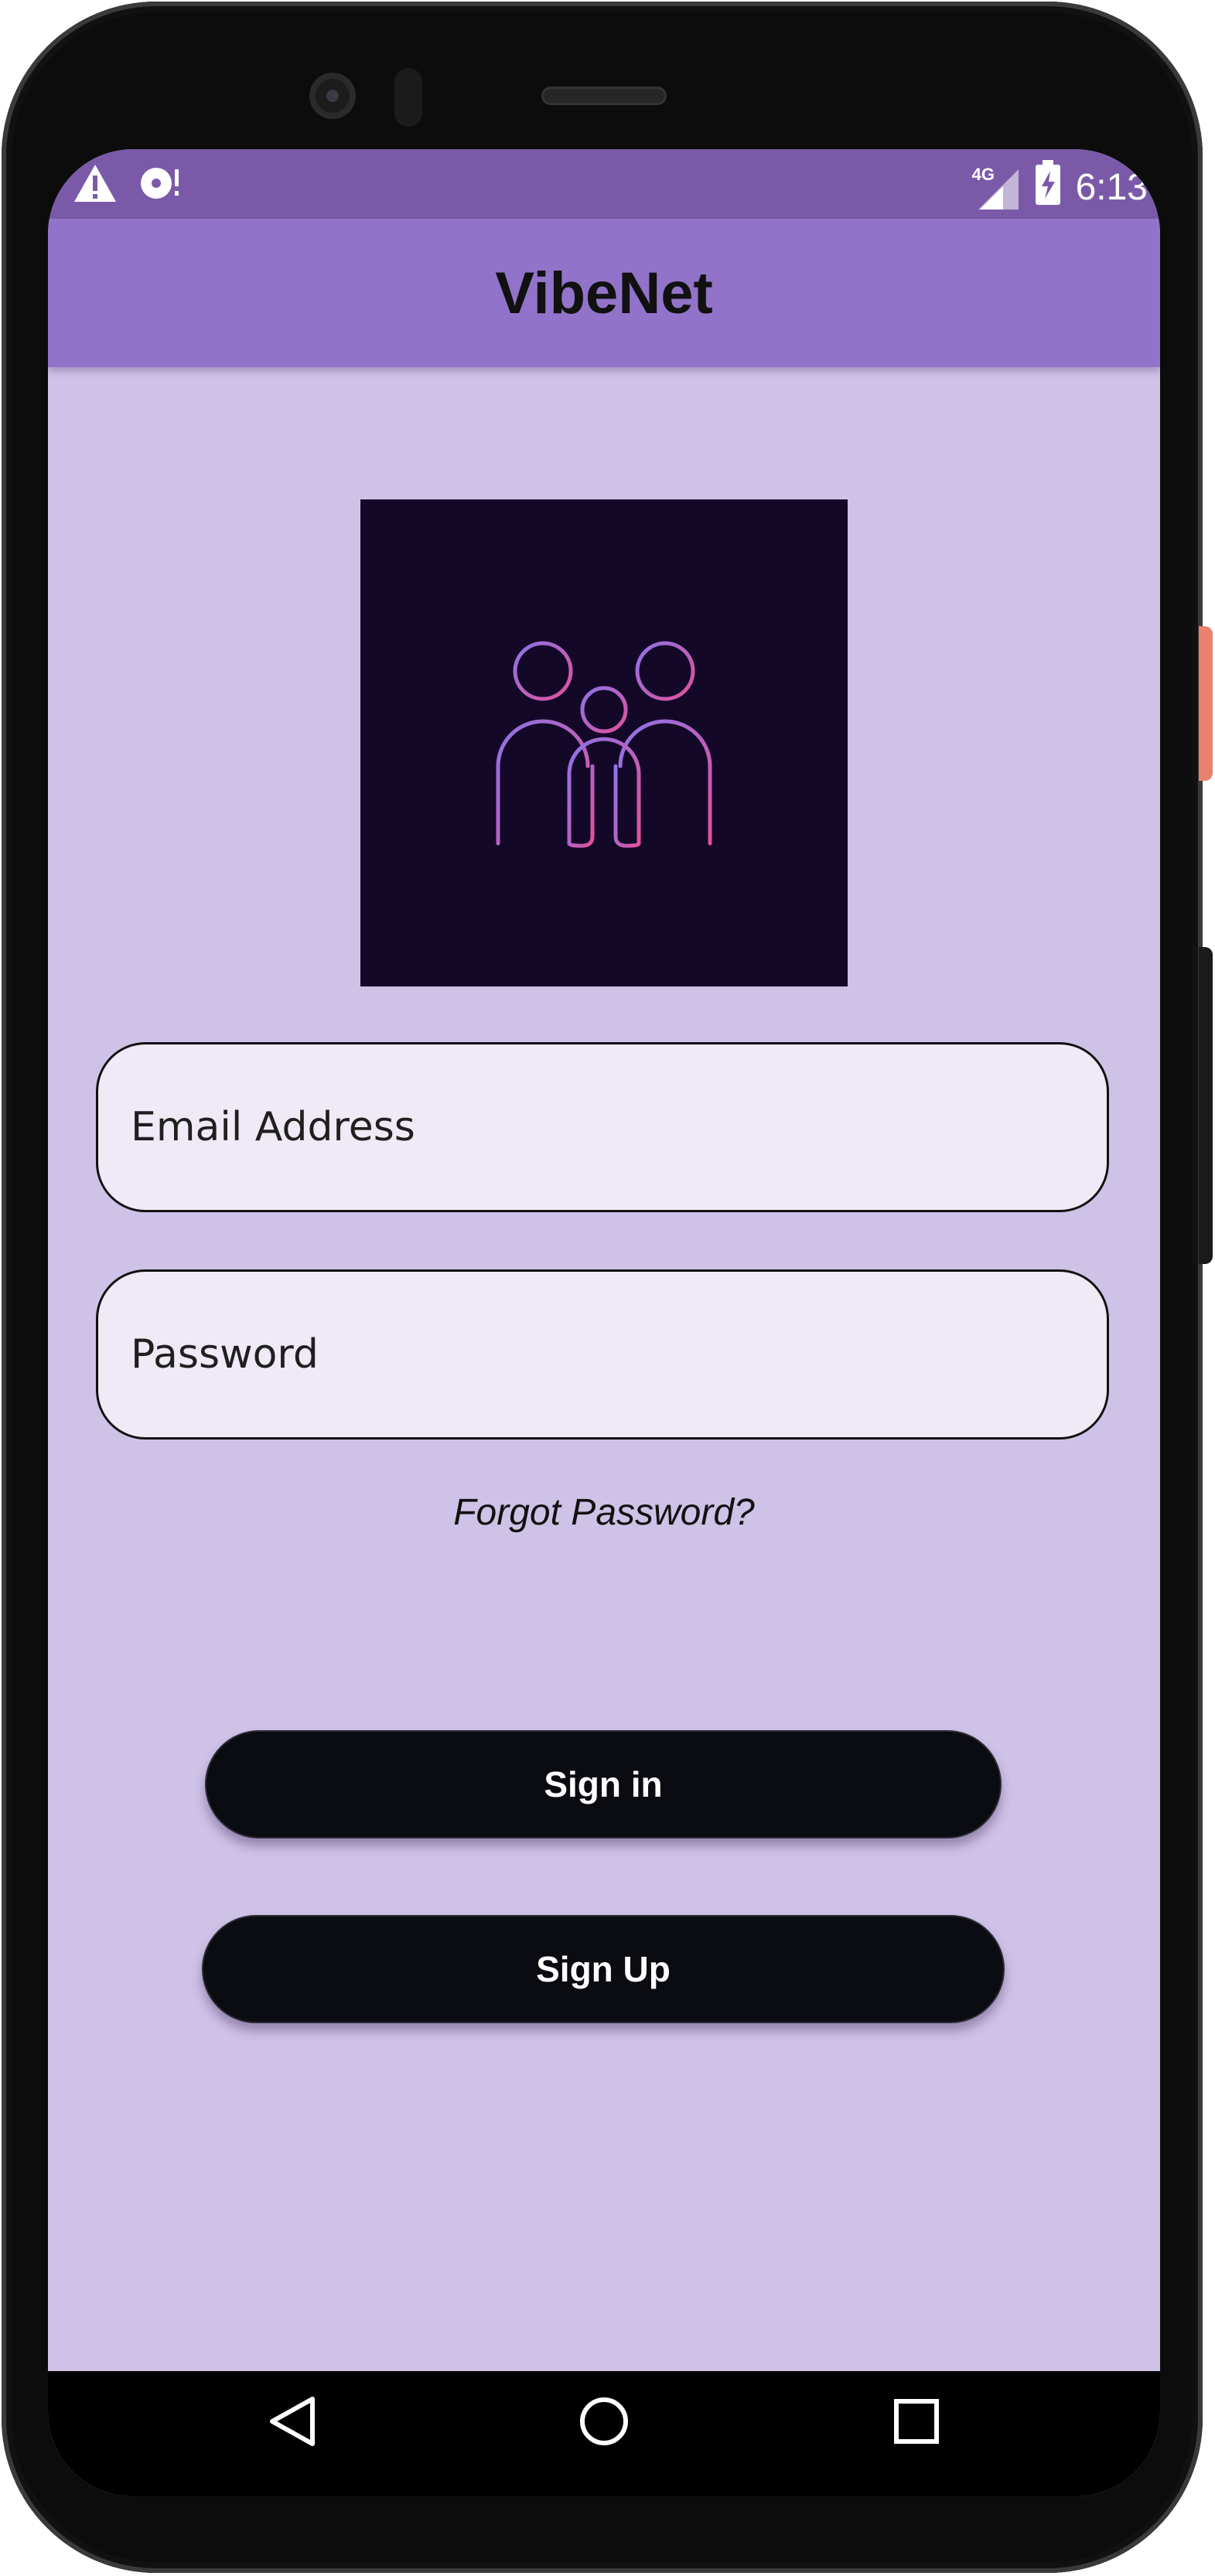 Image resolution: width=1215 pixels, height=2576 pixels. What do you see at coordinates (604, 96) in the screenshot?
I see `earpiece-speaker` at bounding box center [604, 96].